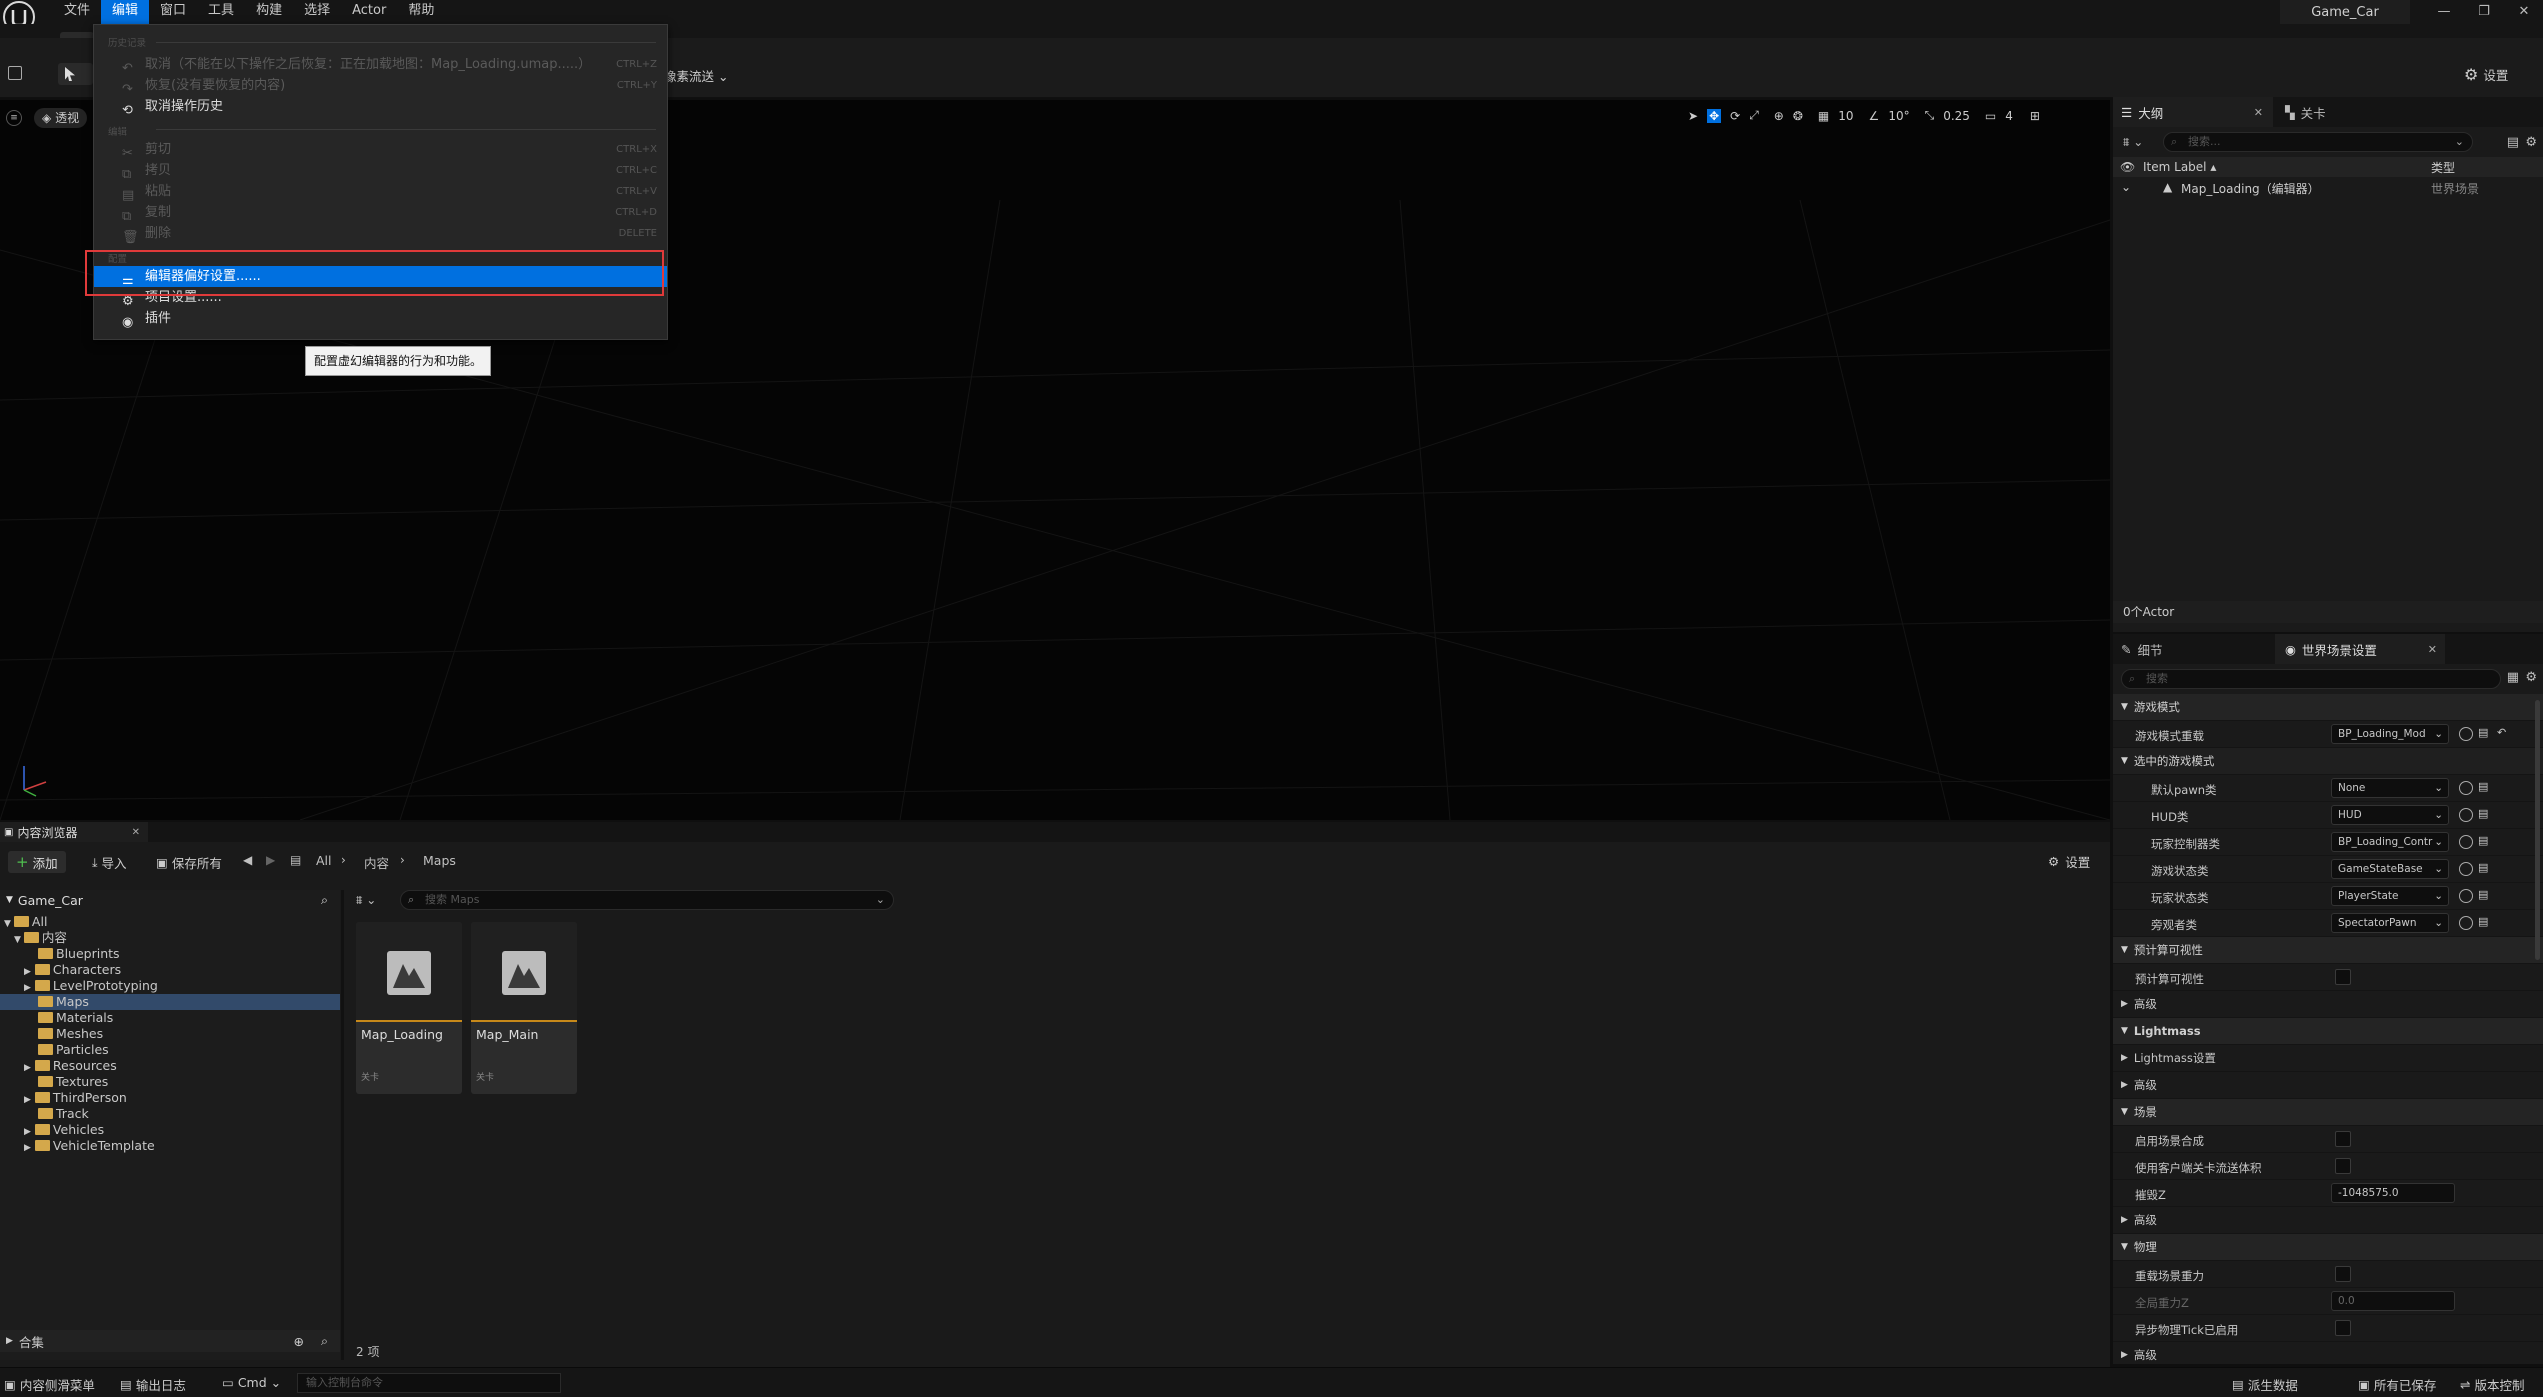  I want to click on asset-tile-map-loading: Map_Loading 关卡, so click(409, 1008).